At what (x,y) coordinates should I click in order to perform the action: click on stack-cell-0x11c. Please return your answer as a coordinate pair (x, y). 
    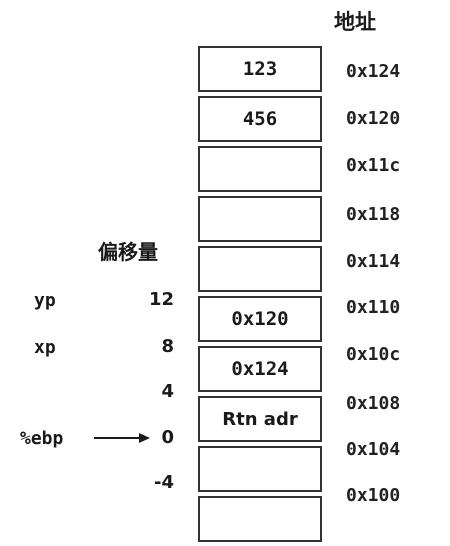
    Looking at the image, I should click on (260, 169).